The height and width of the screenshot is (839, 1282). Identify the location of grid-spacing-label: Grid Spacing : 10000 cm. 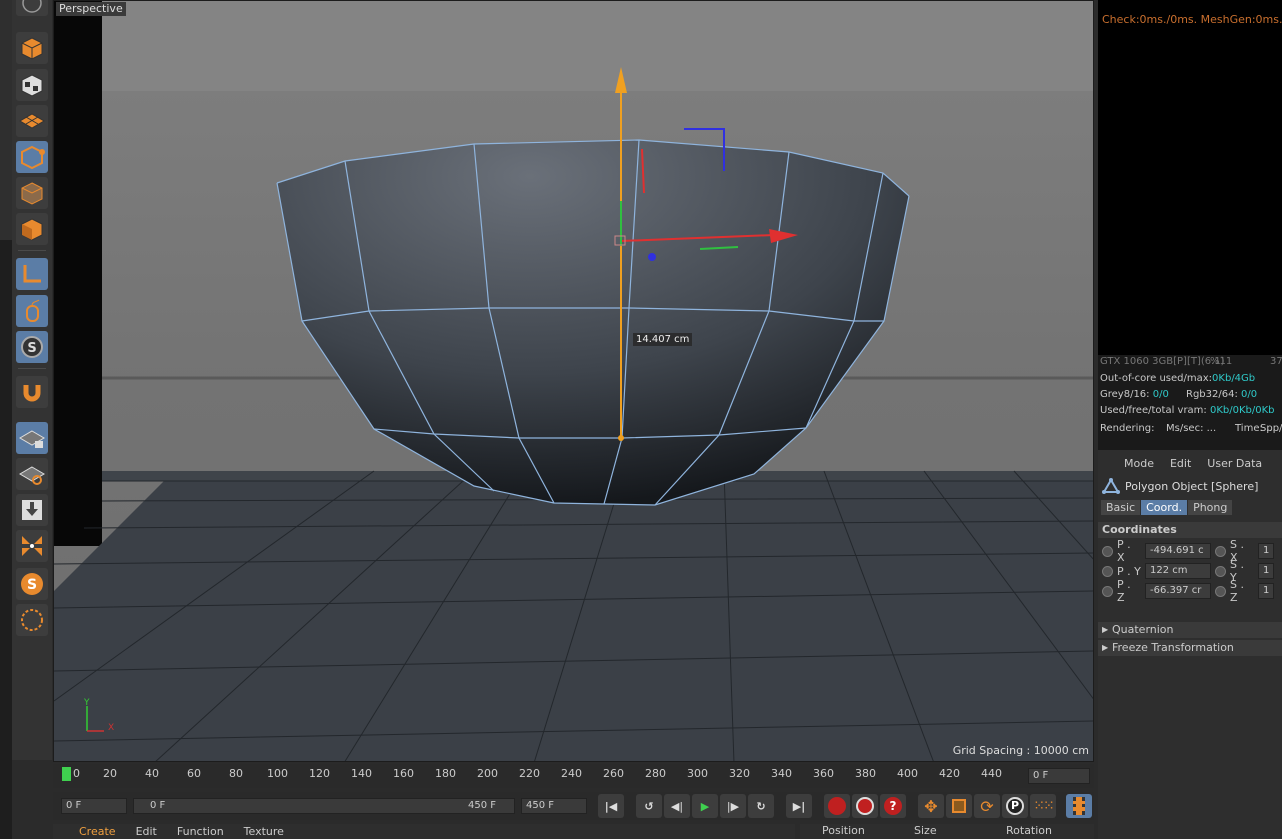
(1020, 750).